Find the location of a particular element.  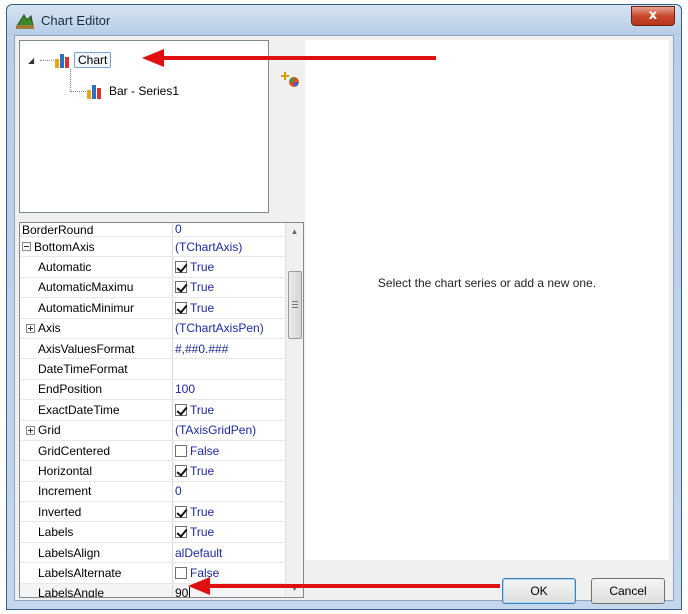

property-row: LabelsAlign alDefault is located at coordinates (153, 553).